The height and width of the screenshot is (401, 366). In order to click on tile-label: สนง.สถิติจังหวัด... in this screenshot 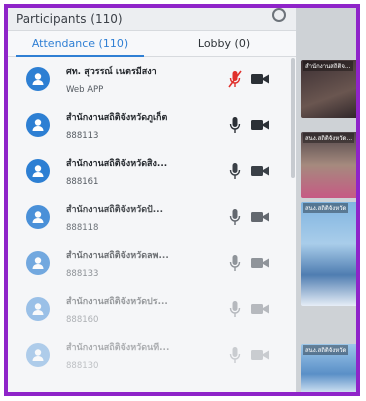, I will do `click(329, 138)`.